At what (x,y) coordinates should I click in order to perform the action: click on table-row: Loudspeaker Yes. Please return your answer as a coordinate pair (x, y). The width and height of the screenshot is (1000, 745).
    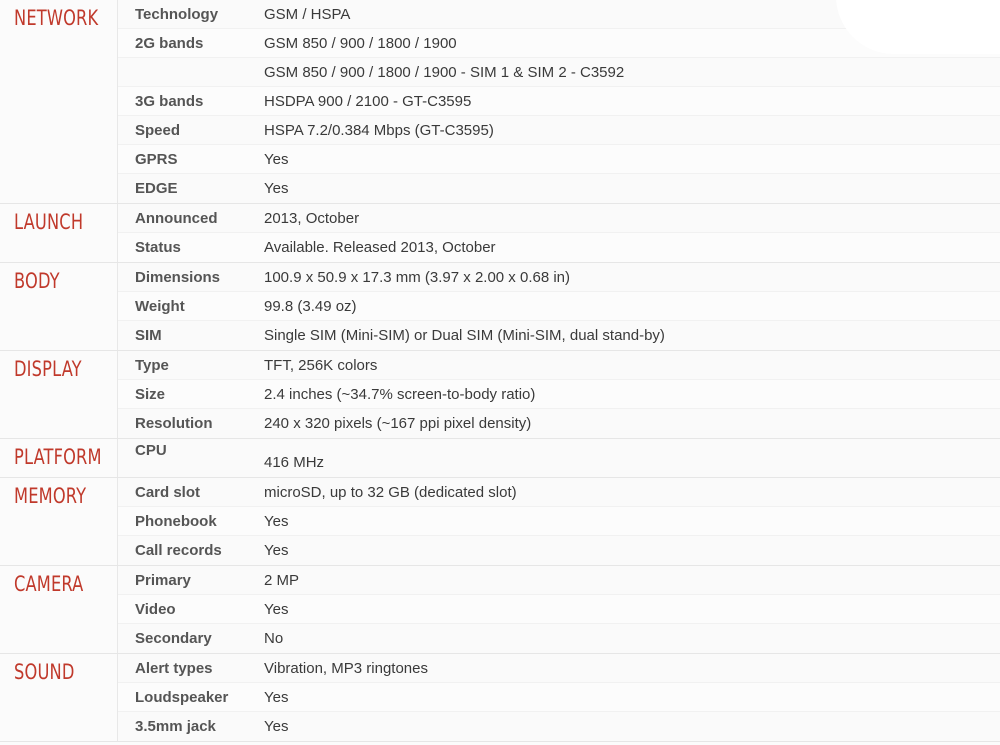
    Looking at the image, I should click on (559, 697).